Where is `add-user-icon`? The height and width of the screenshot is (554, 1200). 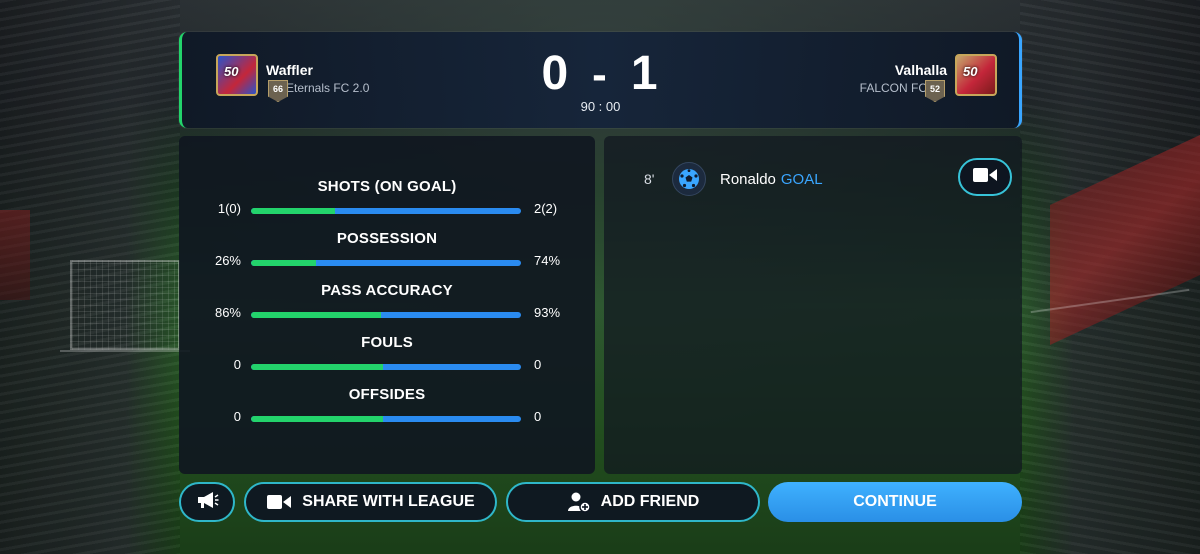 add-user-icon is located at coordinates (579, 502).